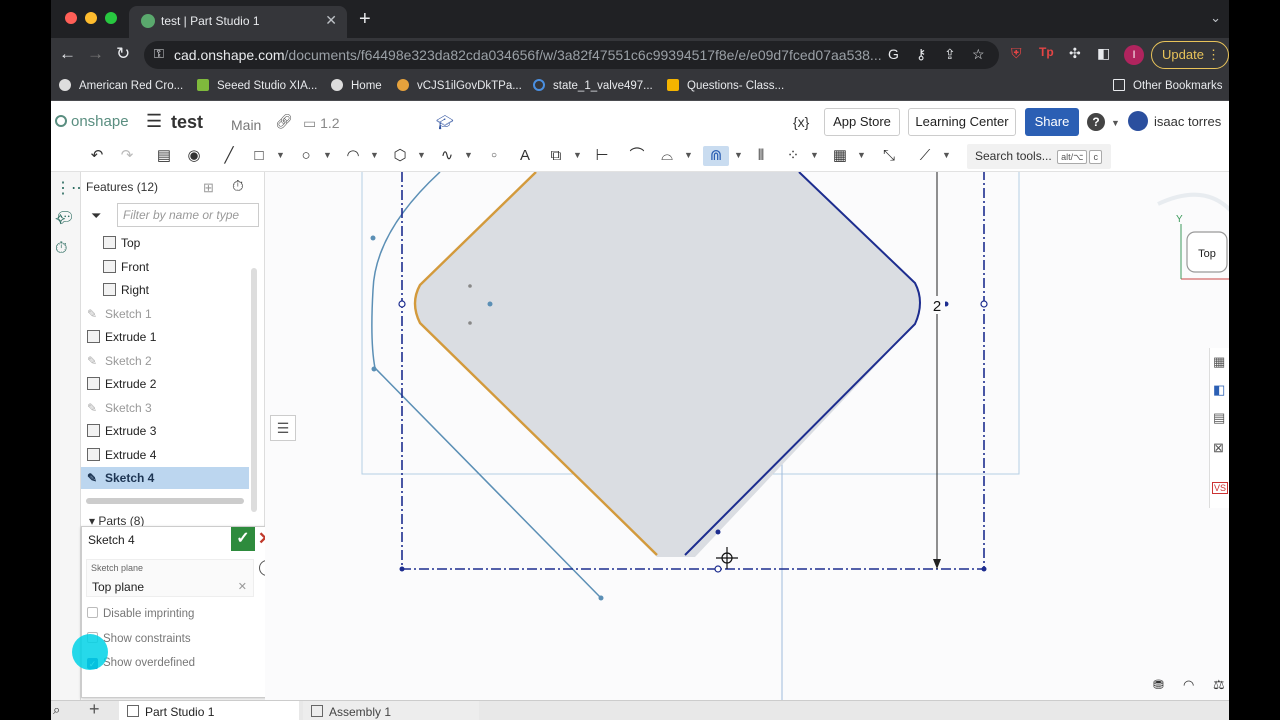  I want to click on clear-selection-icon: ✕, so click(242, 586).